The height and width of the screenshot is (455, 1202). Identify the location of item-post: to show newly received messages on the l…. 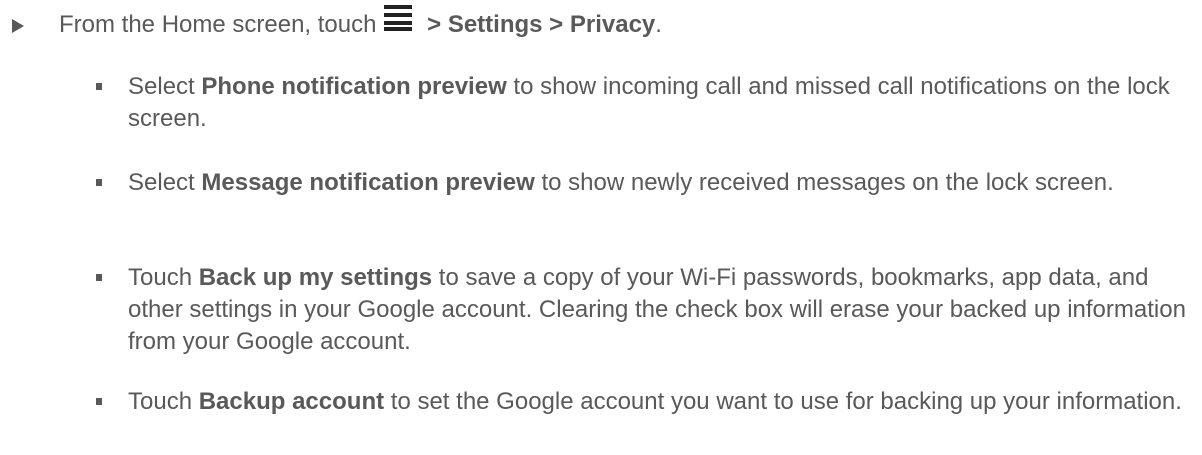
(824, 182).